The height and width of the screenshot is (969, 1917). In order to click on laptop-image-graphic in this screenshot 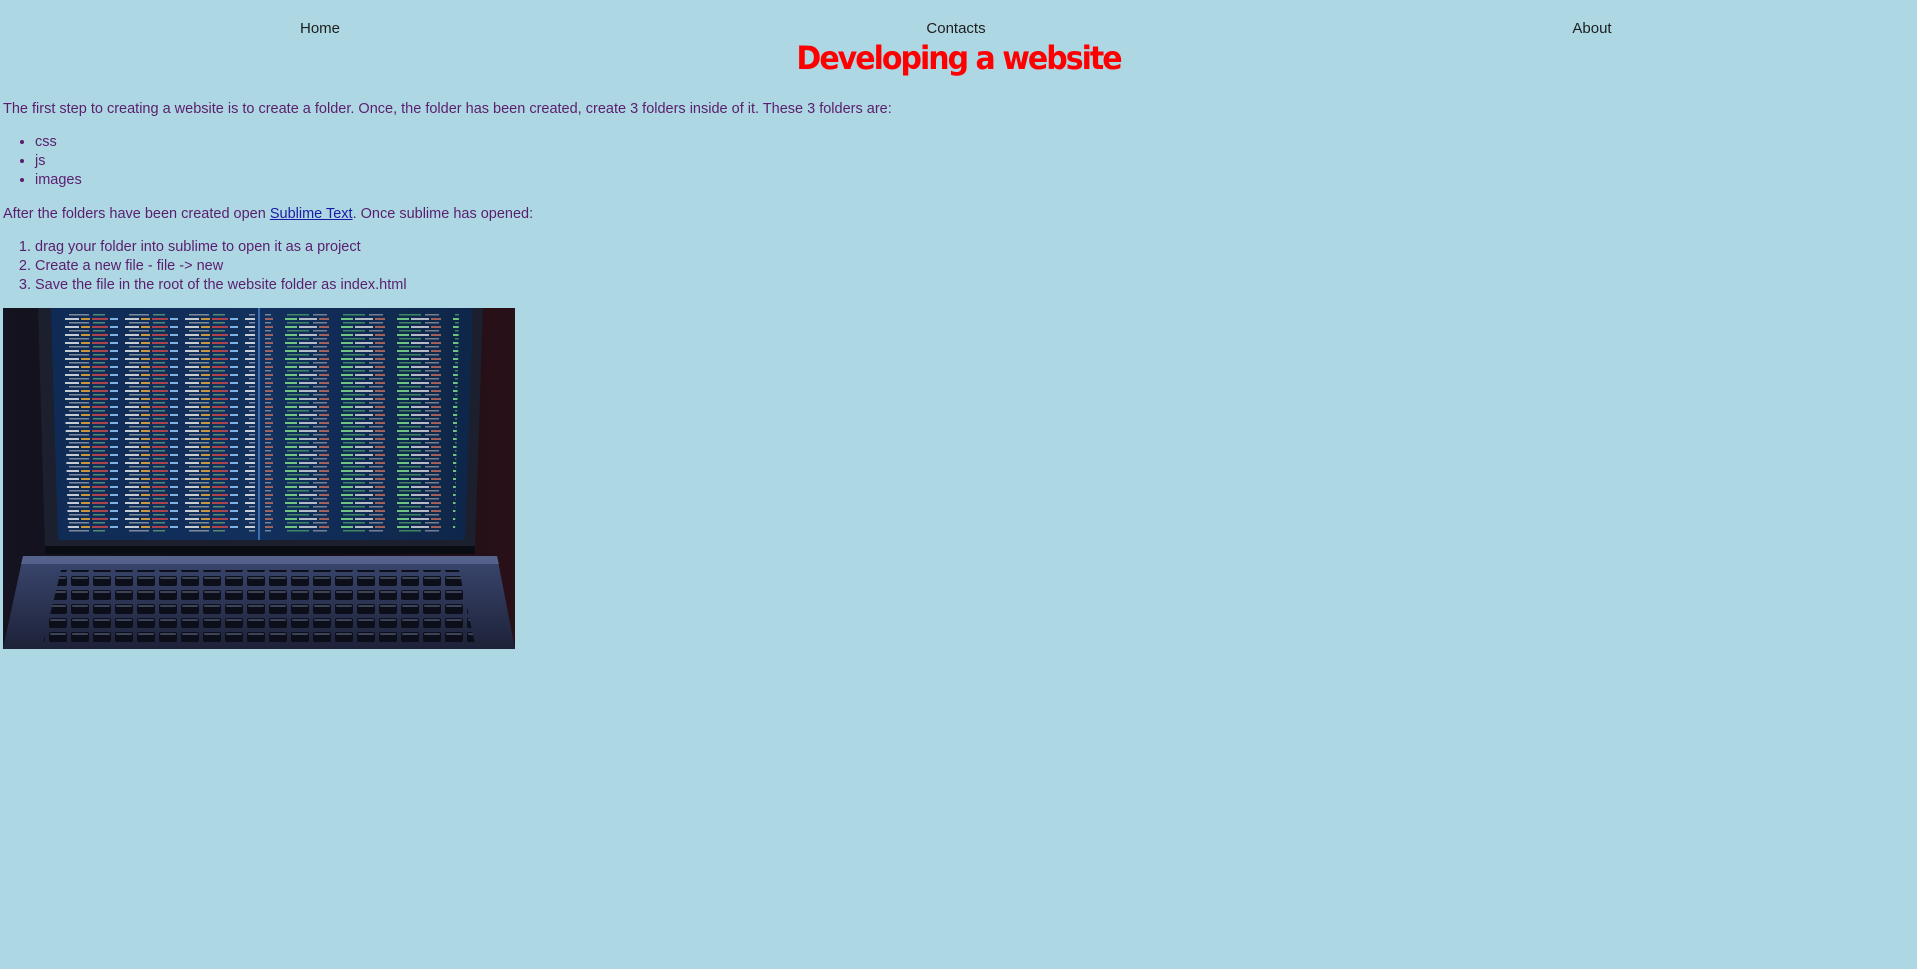, I will do `click(259, 478)`.